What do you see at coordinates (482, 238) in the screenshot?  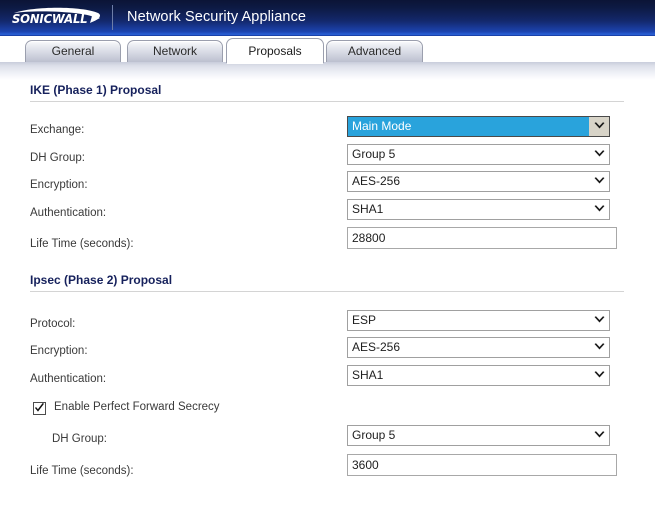 I see `input-p1-life-time: 28800` at bounding box center [482, 238].